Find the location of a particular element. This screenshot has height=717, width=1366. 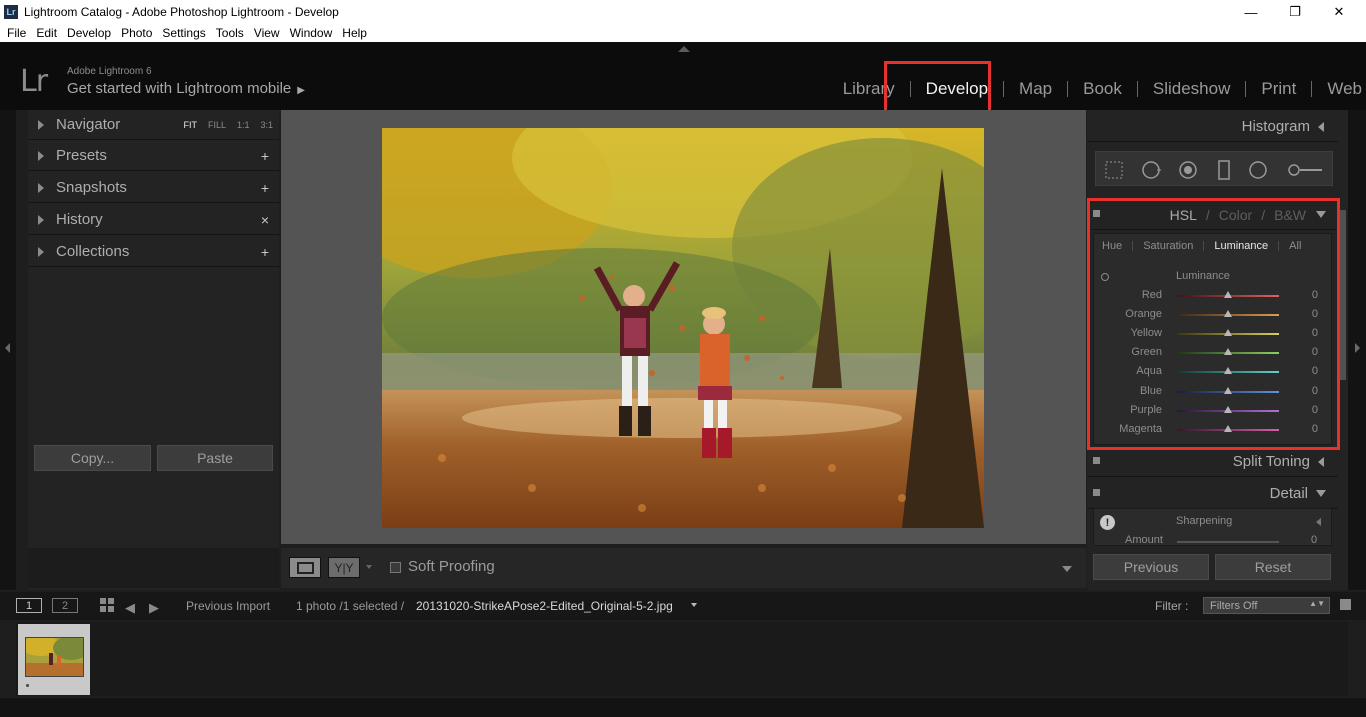

before-after-view-button: Y|Y is located at coordinates (344, 567).